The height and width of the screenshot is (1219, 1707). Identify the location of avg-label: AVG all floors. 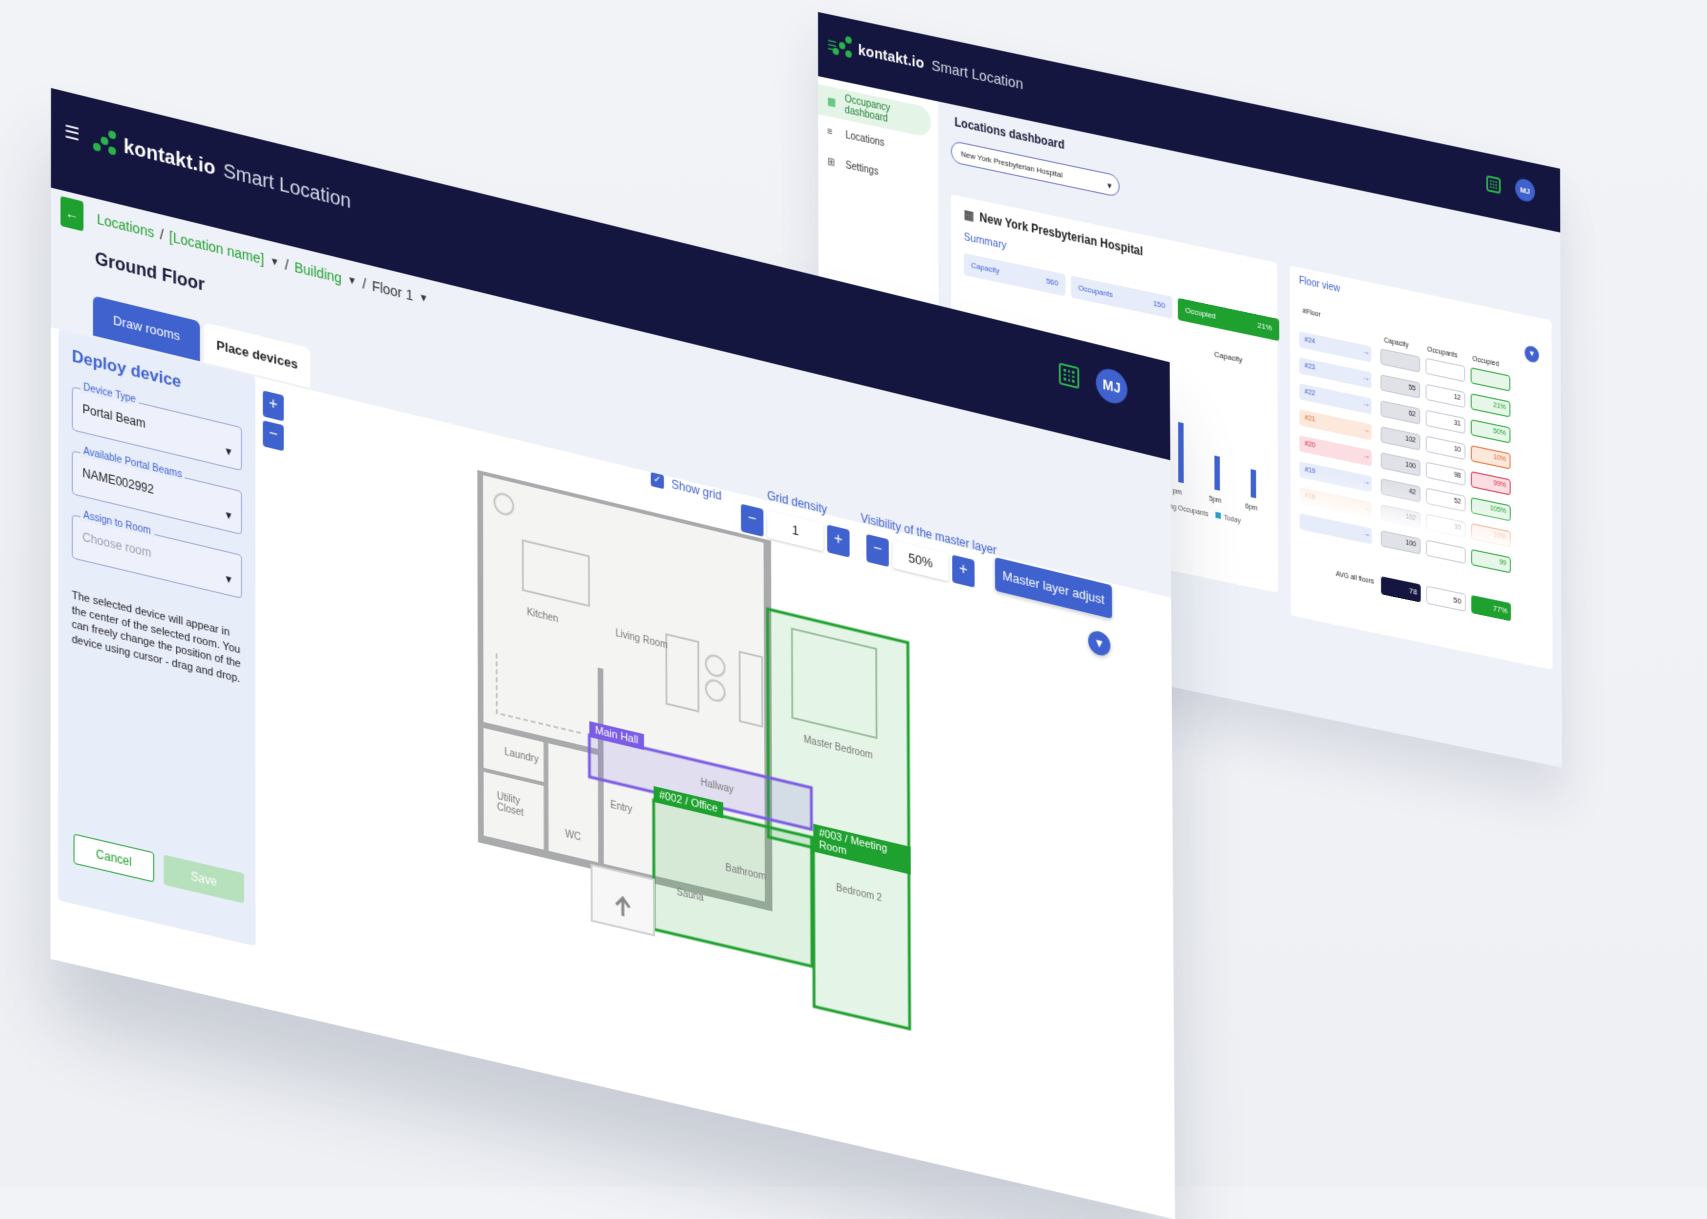
(1355, 578).